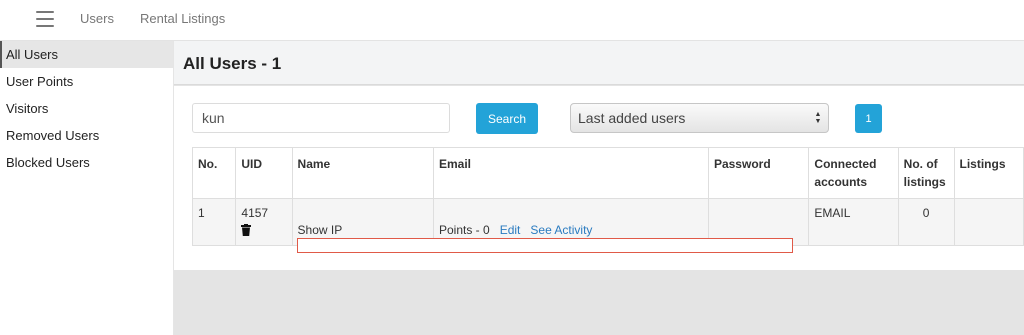  What do you see at coordinates (632, 118) in the screenshot?
I see `sort-select-value: Last added users` at bounding box center [632, 118].